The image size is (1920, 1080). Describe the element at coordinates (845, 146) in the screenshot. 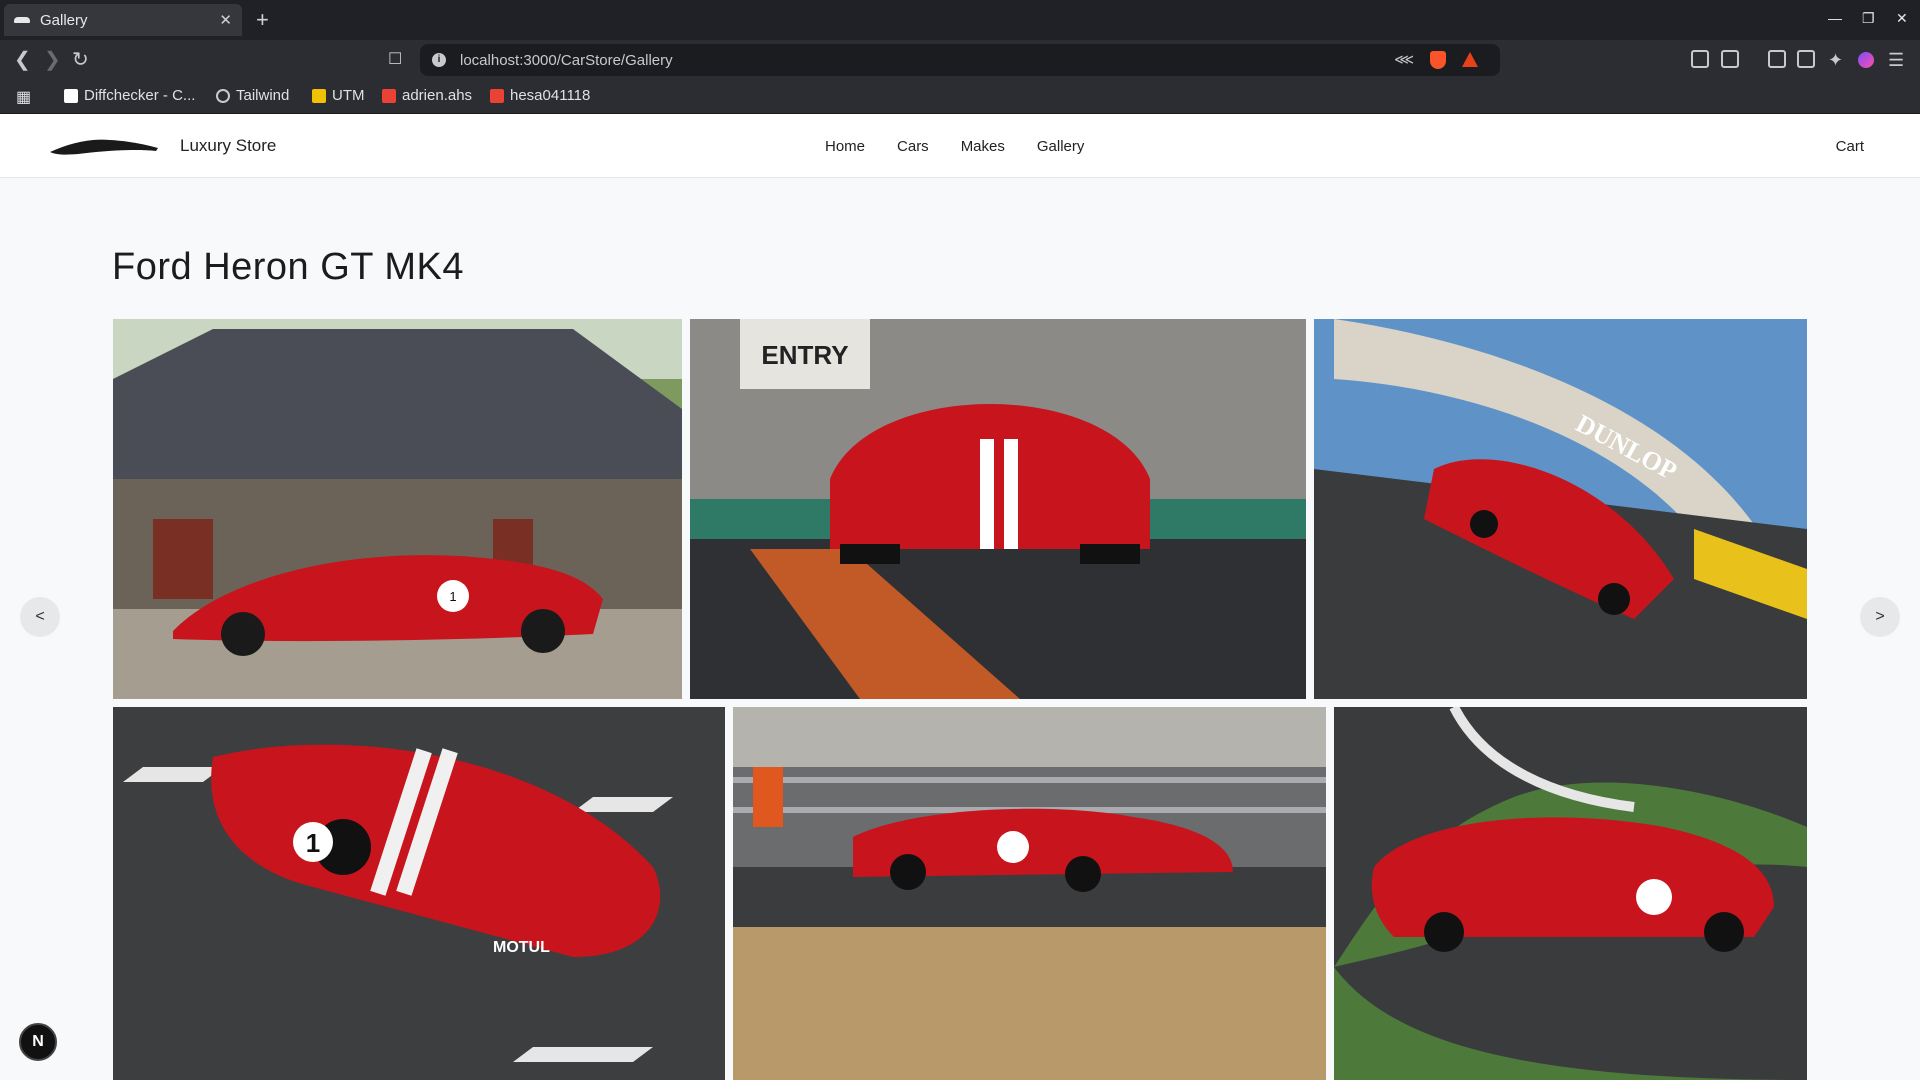

I see `nav-home: Home` at that location.